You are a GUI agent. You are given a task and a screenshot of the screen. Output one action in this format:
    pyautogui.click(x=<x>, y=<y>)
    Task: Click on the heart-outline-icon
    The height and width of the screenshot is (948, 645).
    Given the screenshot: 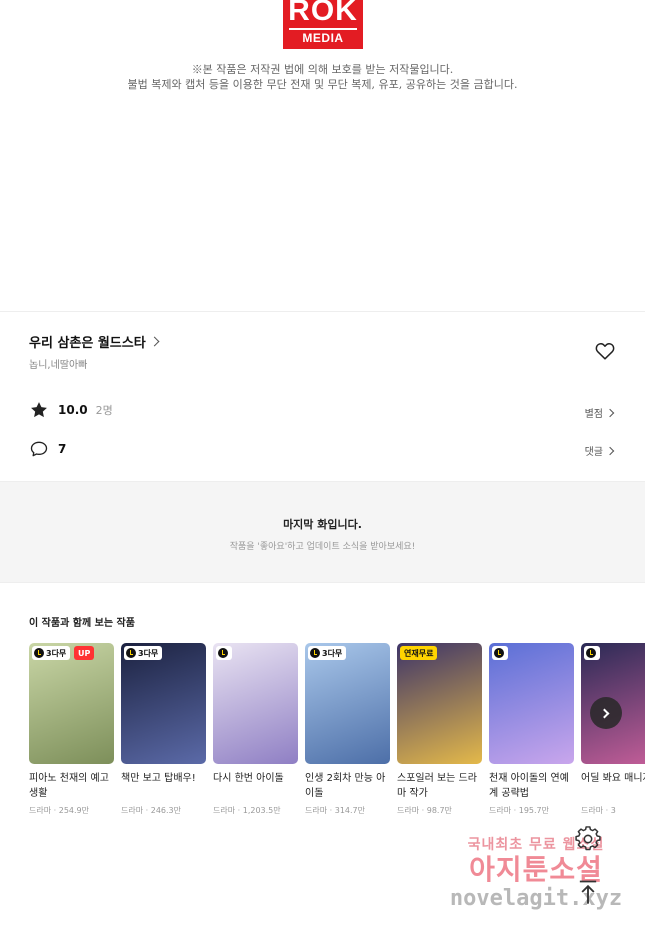 What is the action you would take?
    pyautogui.click(x=605, y=351)
    